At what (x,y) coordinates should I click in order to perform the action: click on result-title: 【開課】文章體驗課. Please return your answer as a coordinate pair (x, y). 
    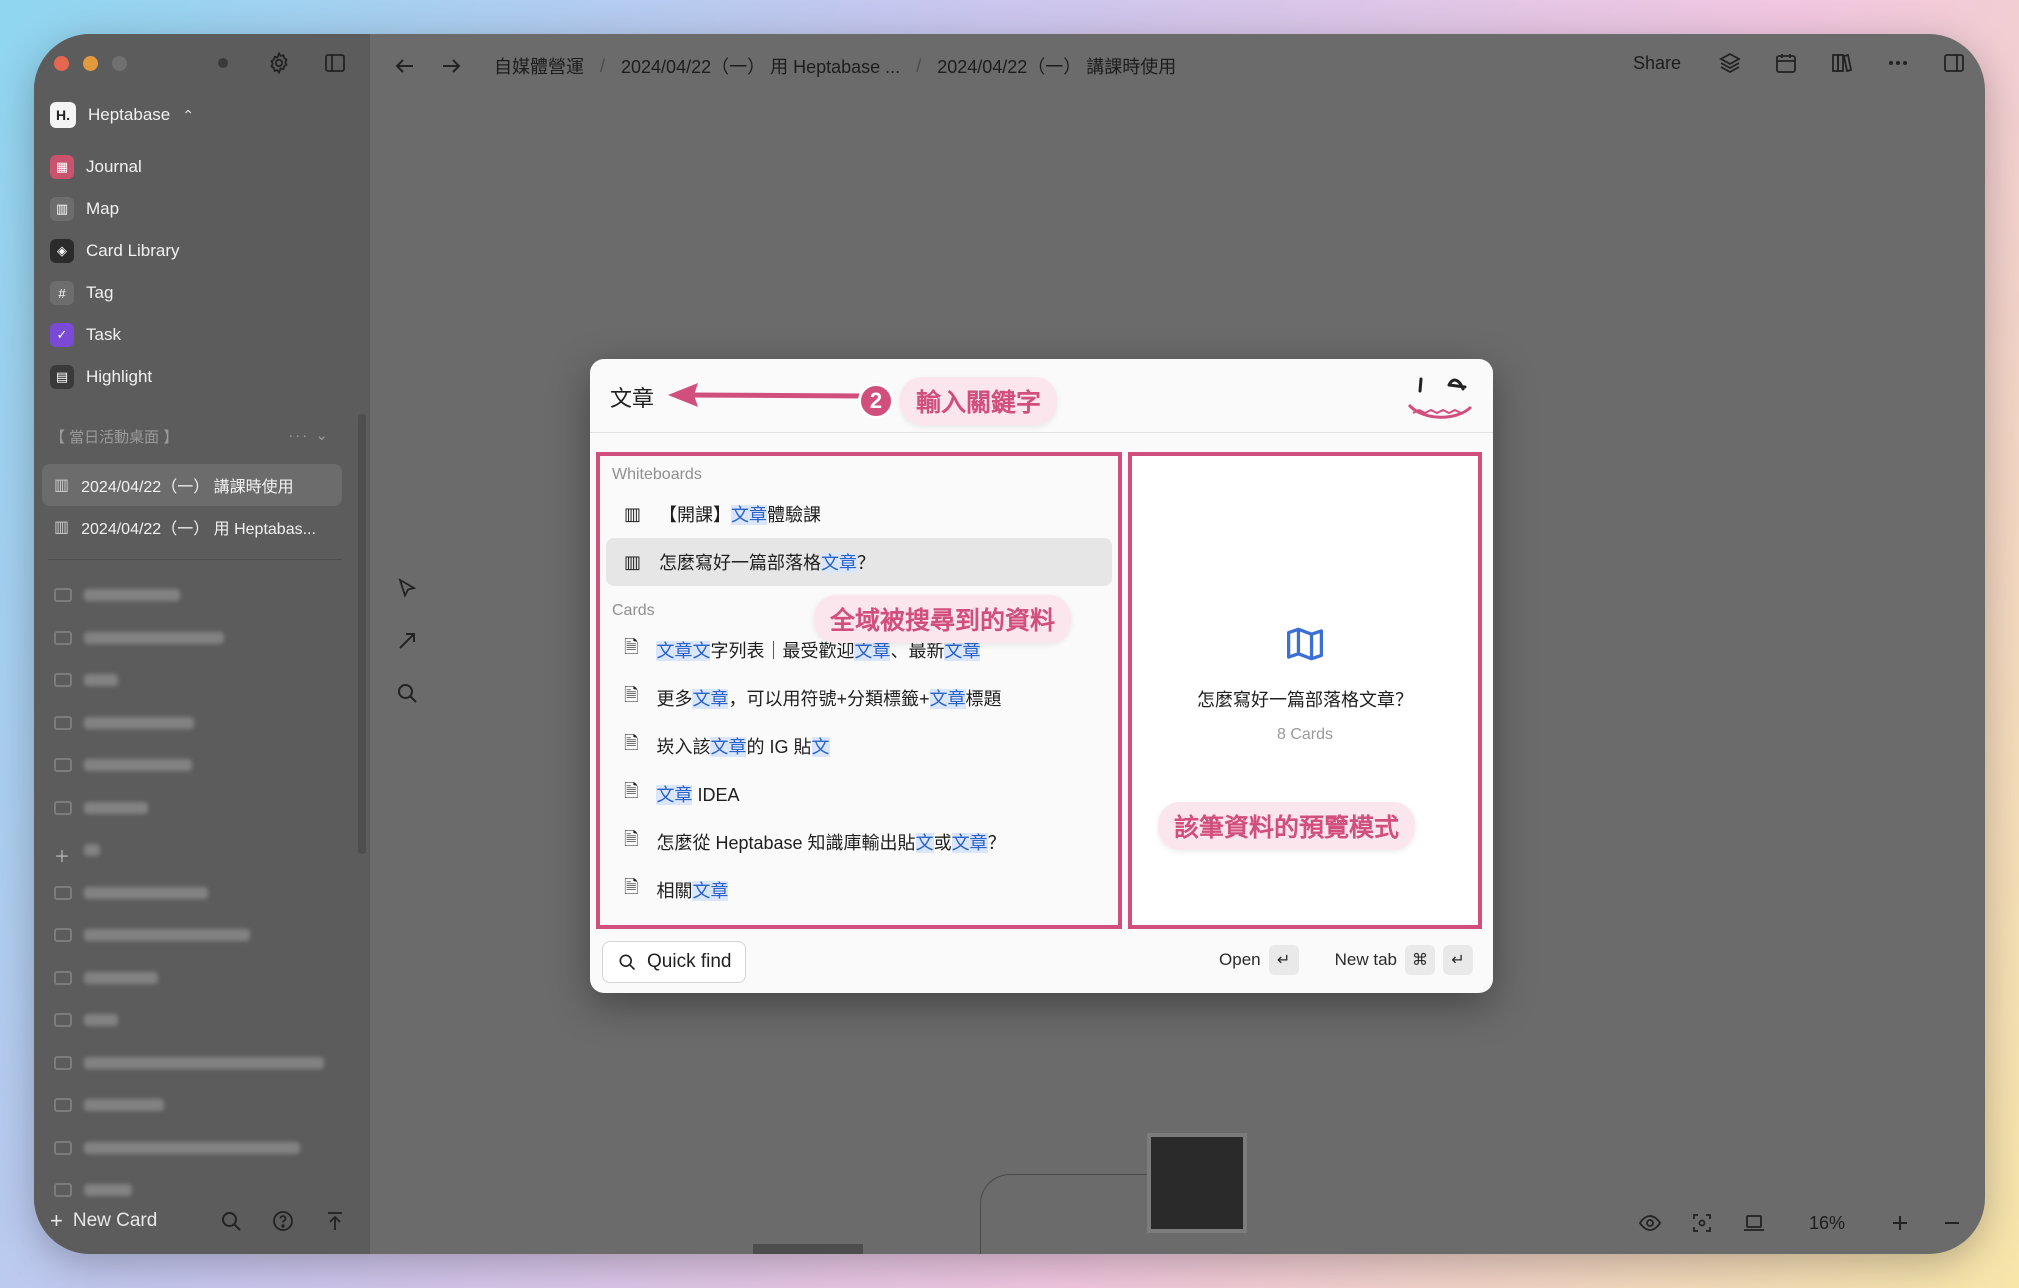
    Looking at the image, I should click on (740, 515).